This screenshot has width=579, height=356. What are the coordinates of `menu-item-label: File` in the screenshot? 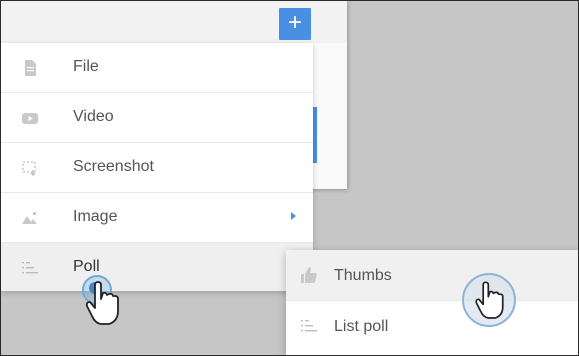 It's located at (86, 66).